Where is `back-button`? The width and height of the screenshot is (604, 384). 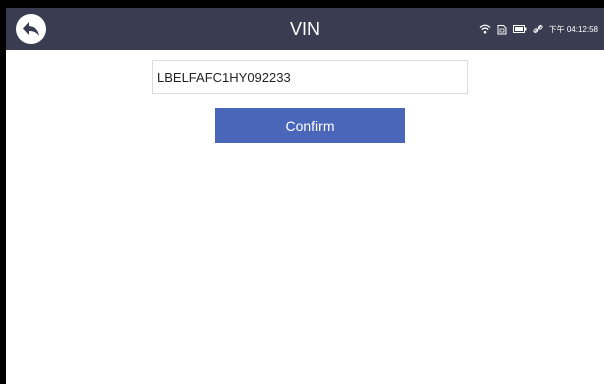
back-button is located at coordinates (31, 29).